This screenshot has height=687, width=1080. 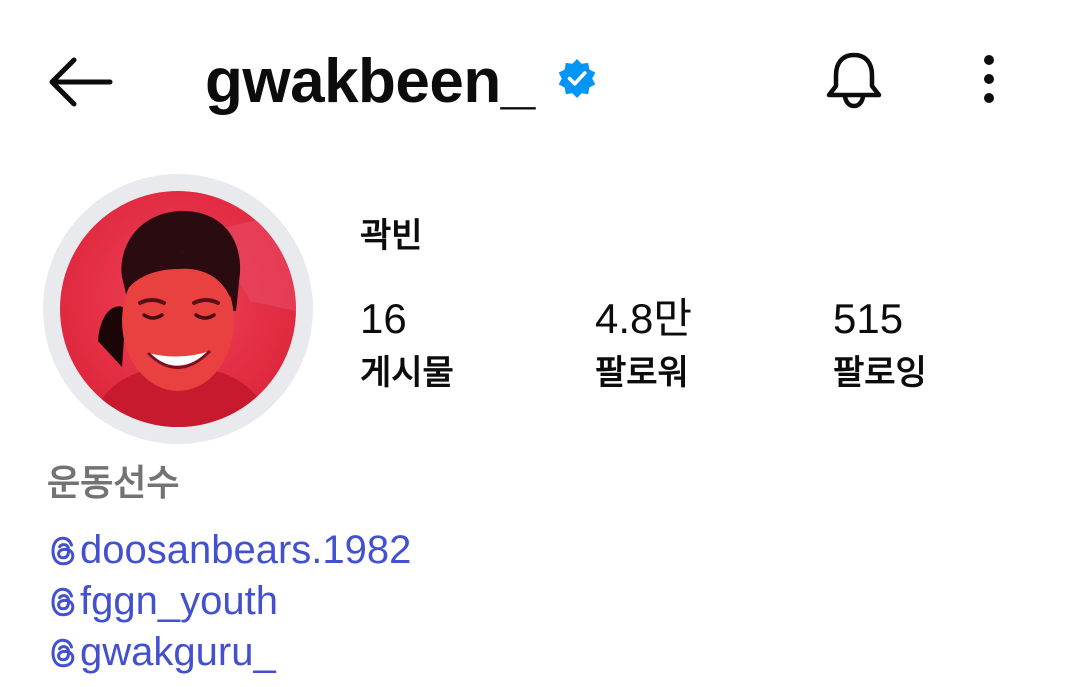 I want to click on bell-icon, so click(x=854, y=80).